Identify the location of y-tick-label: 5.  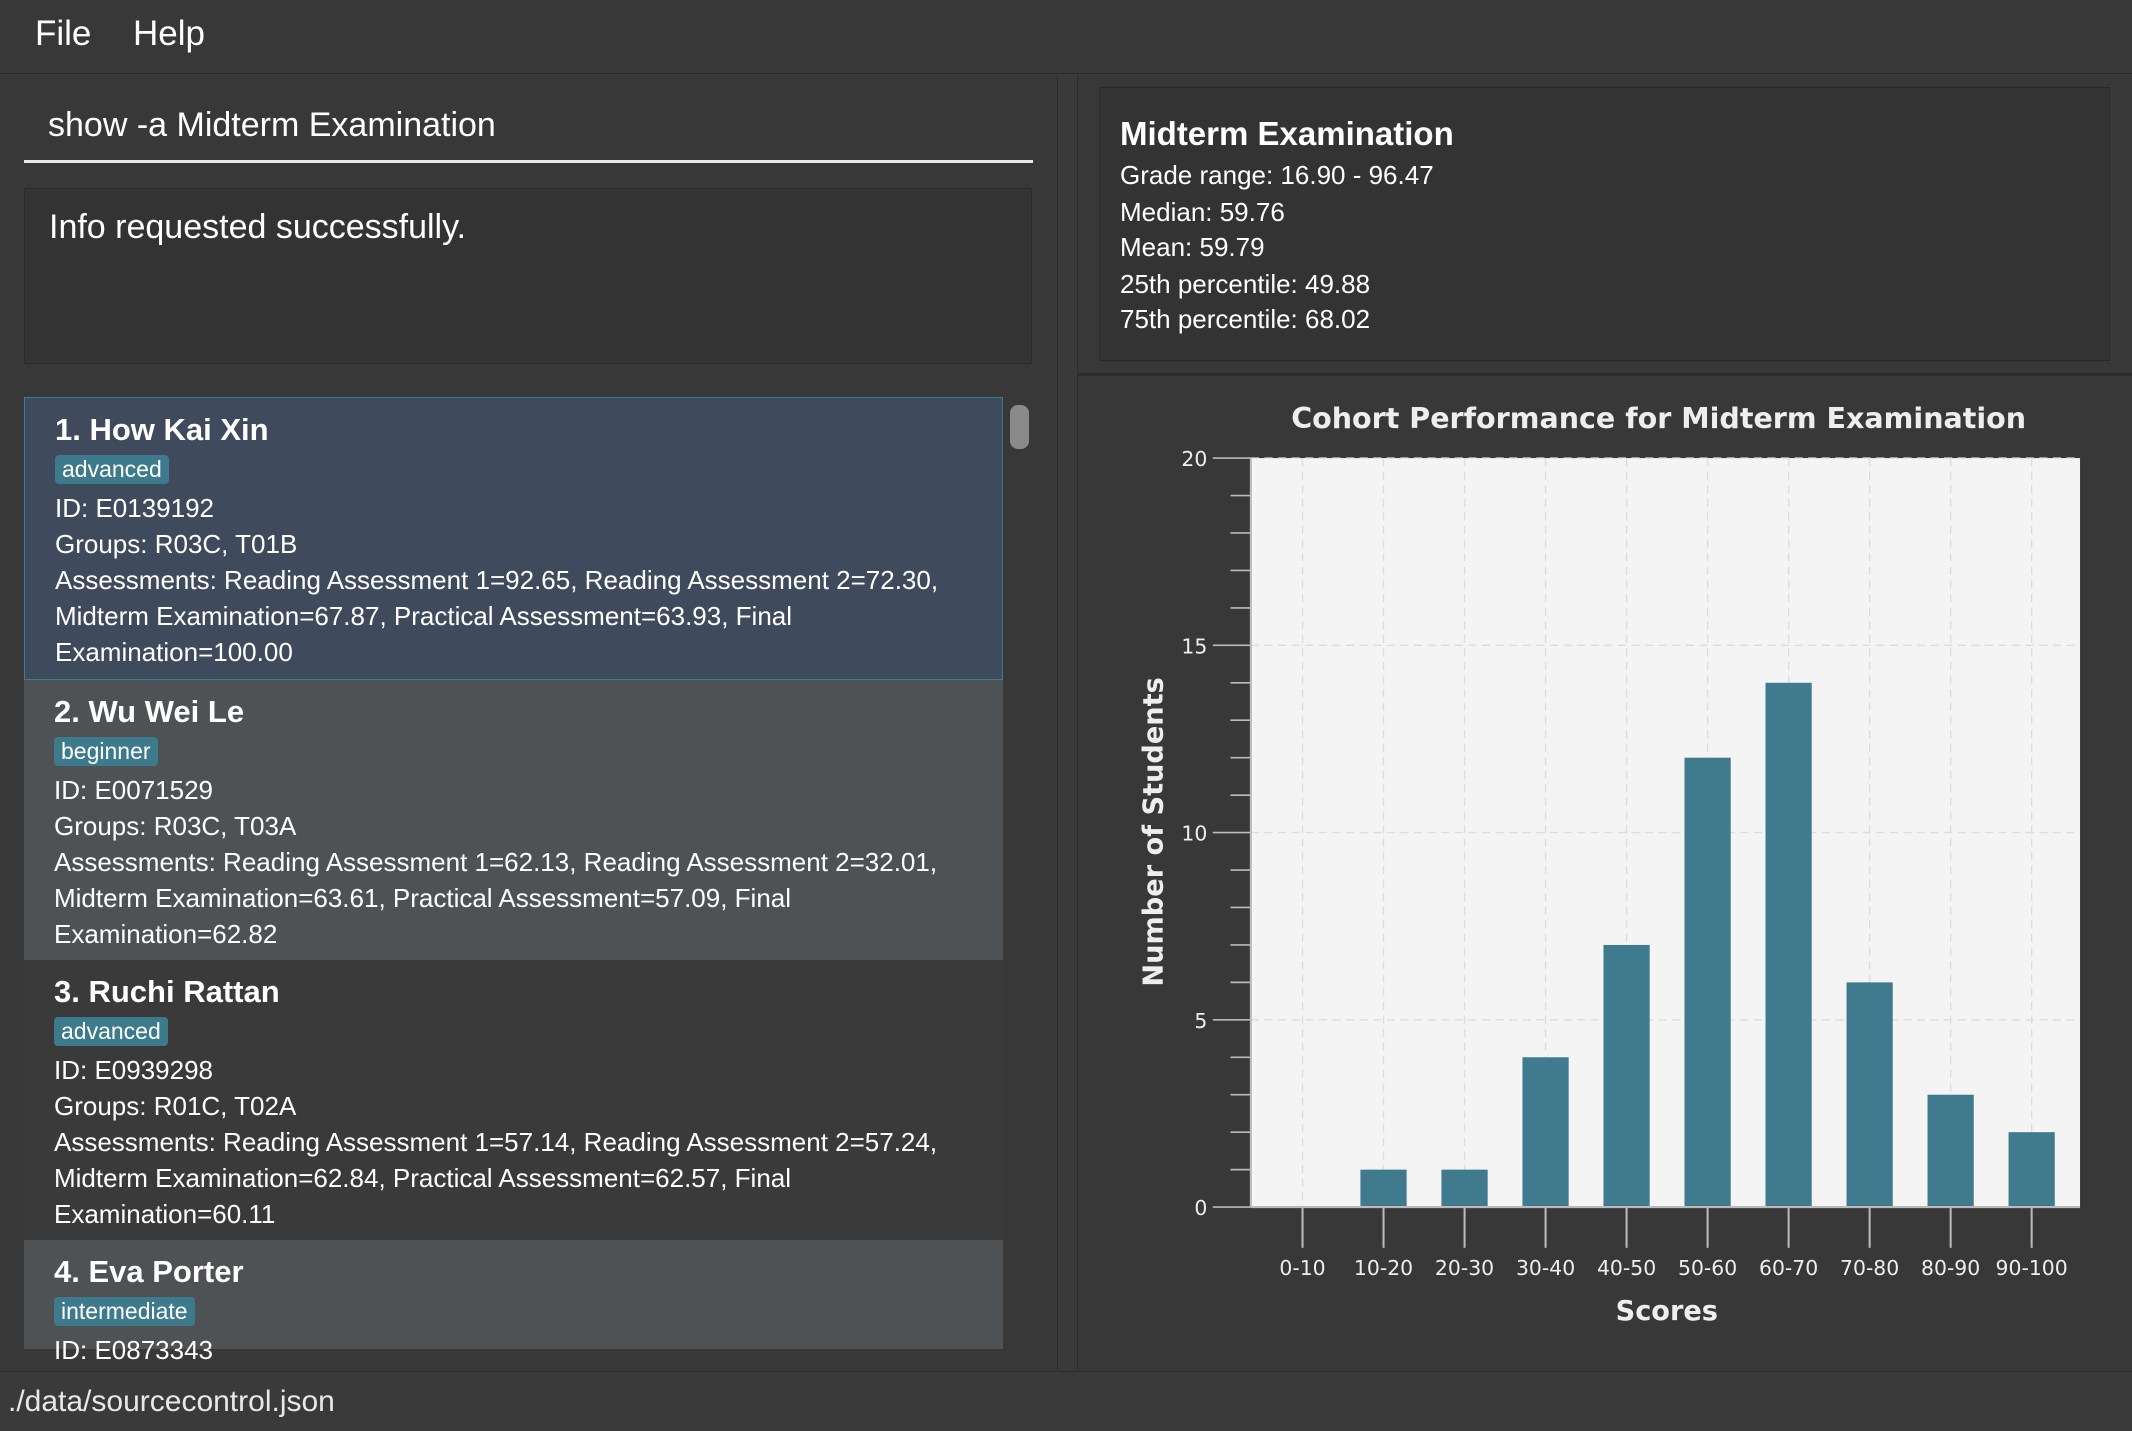
(1200, 1021).